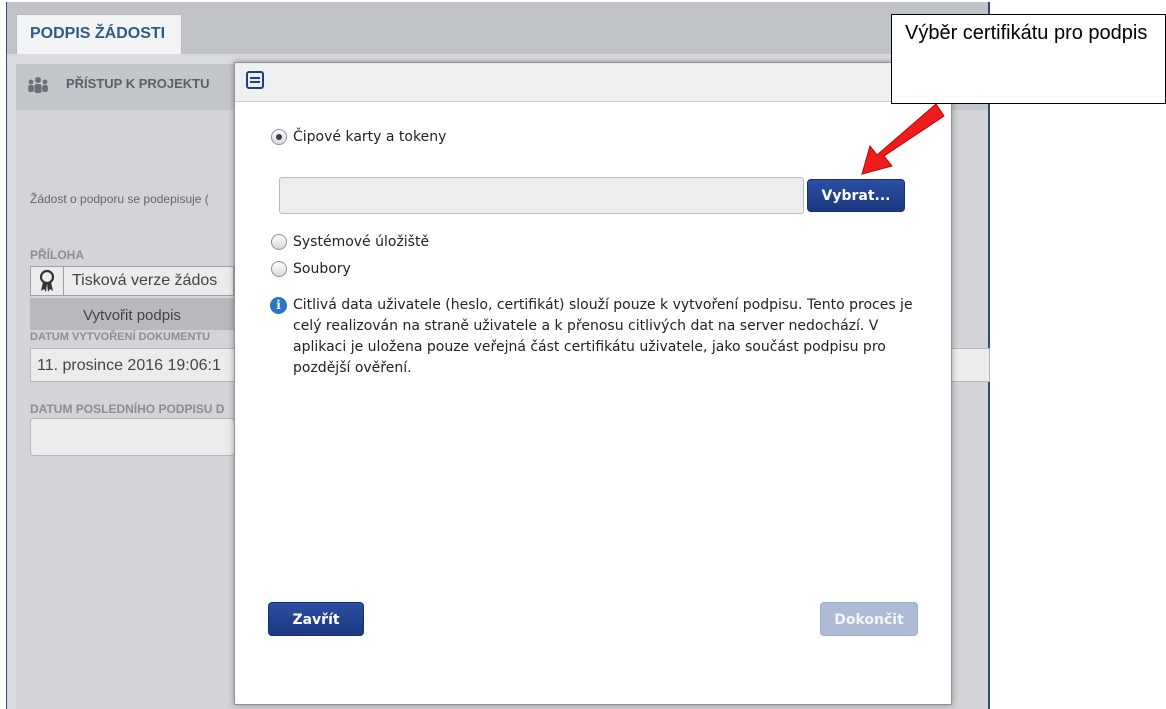 Image resolution: width=1166 pixels, height=709 pixels. I want to click on create-signature-button: Vytvořit podpis, so click(132, 314).